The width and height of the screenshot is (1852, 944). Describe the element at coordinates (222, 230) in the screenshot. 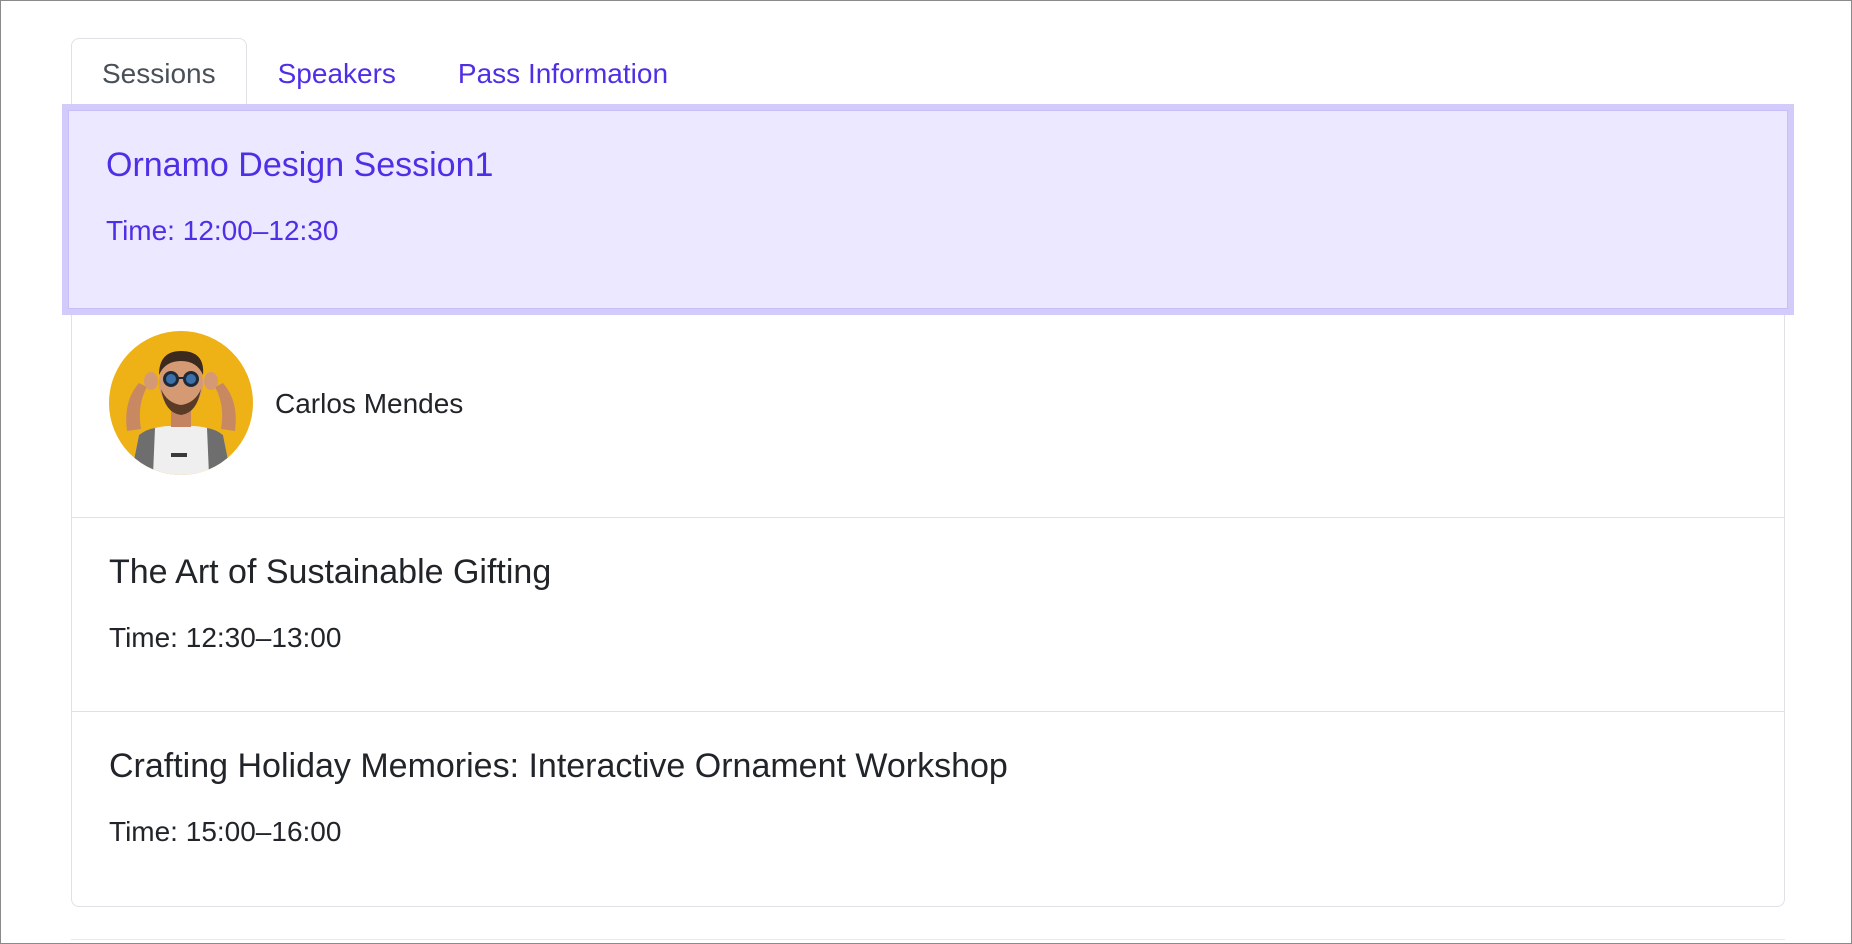

I see `session-time: Time: 12:00–12:30` at that location.